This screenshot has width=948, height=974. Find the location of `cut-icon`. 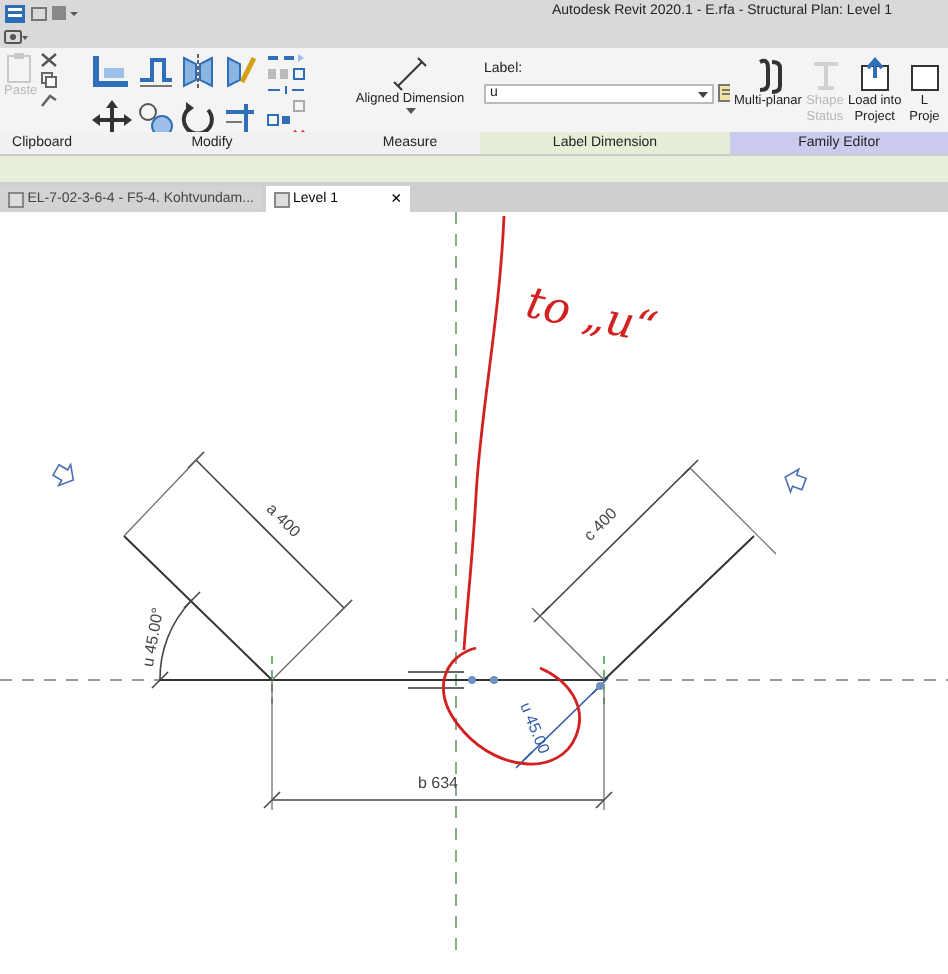

cut-icon is located at coordinates (49, 60).